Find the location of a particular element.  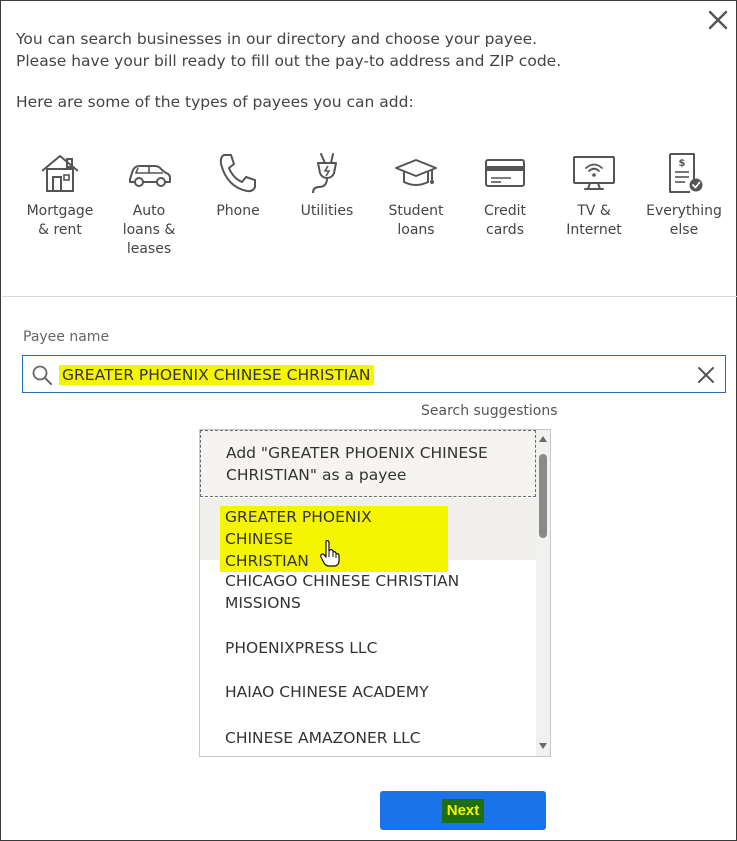

payee-type-auto: Auto loans & leases is located at coordinates (149, 205).